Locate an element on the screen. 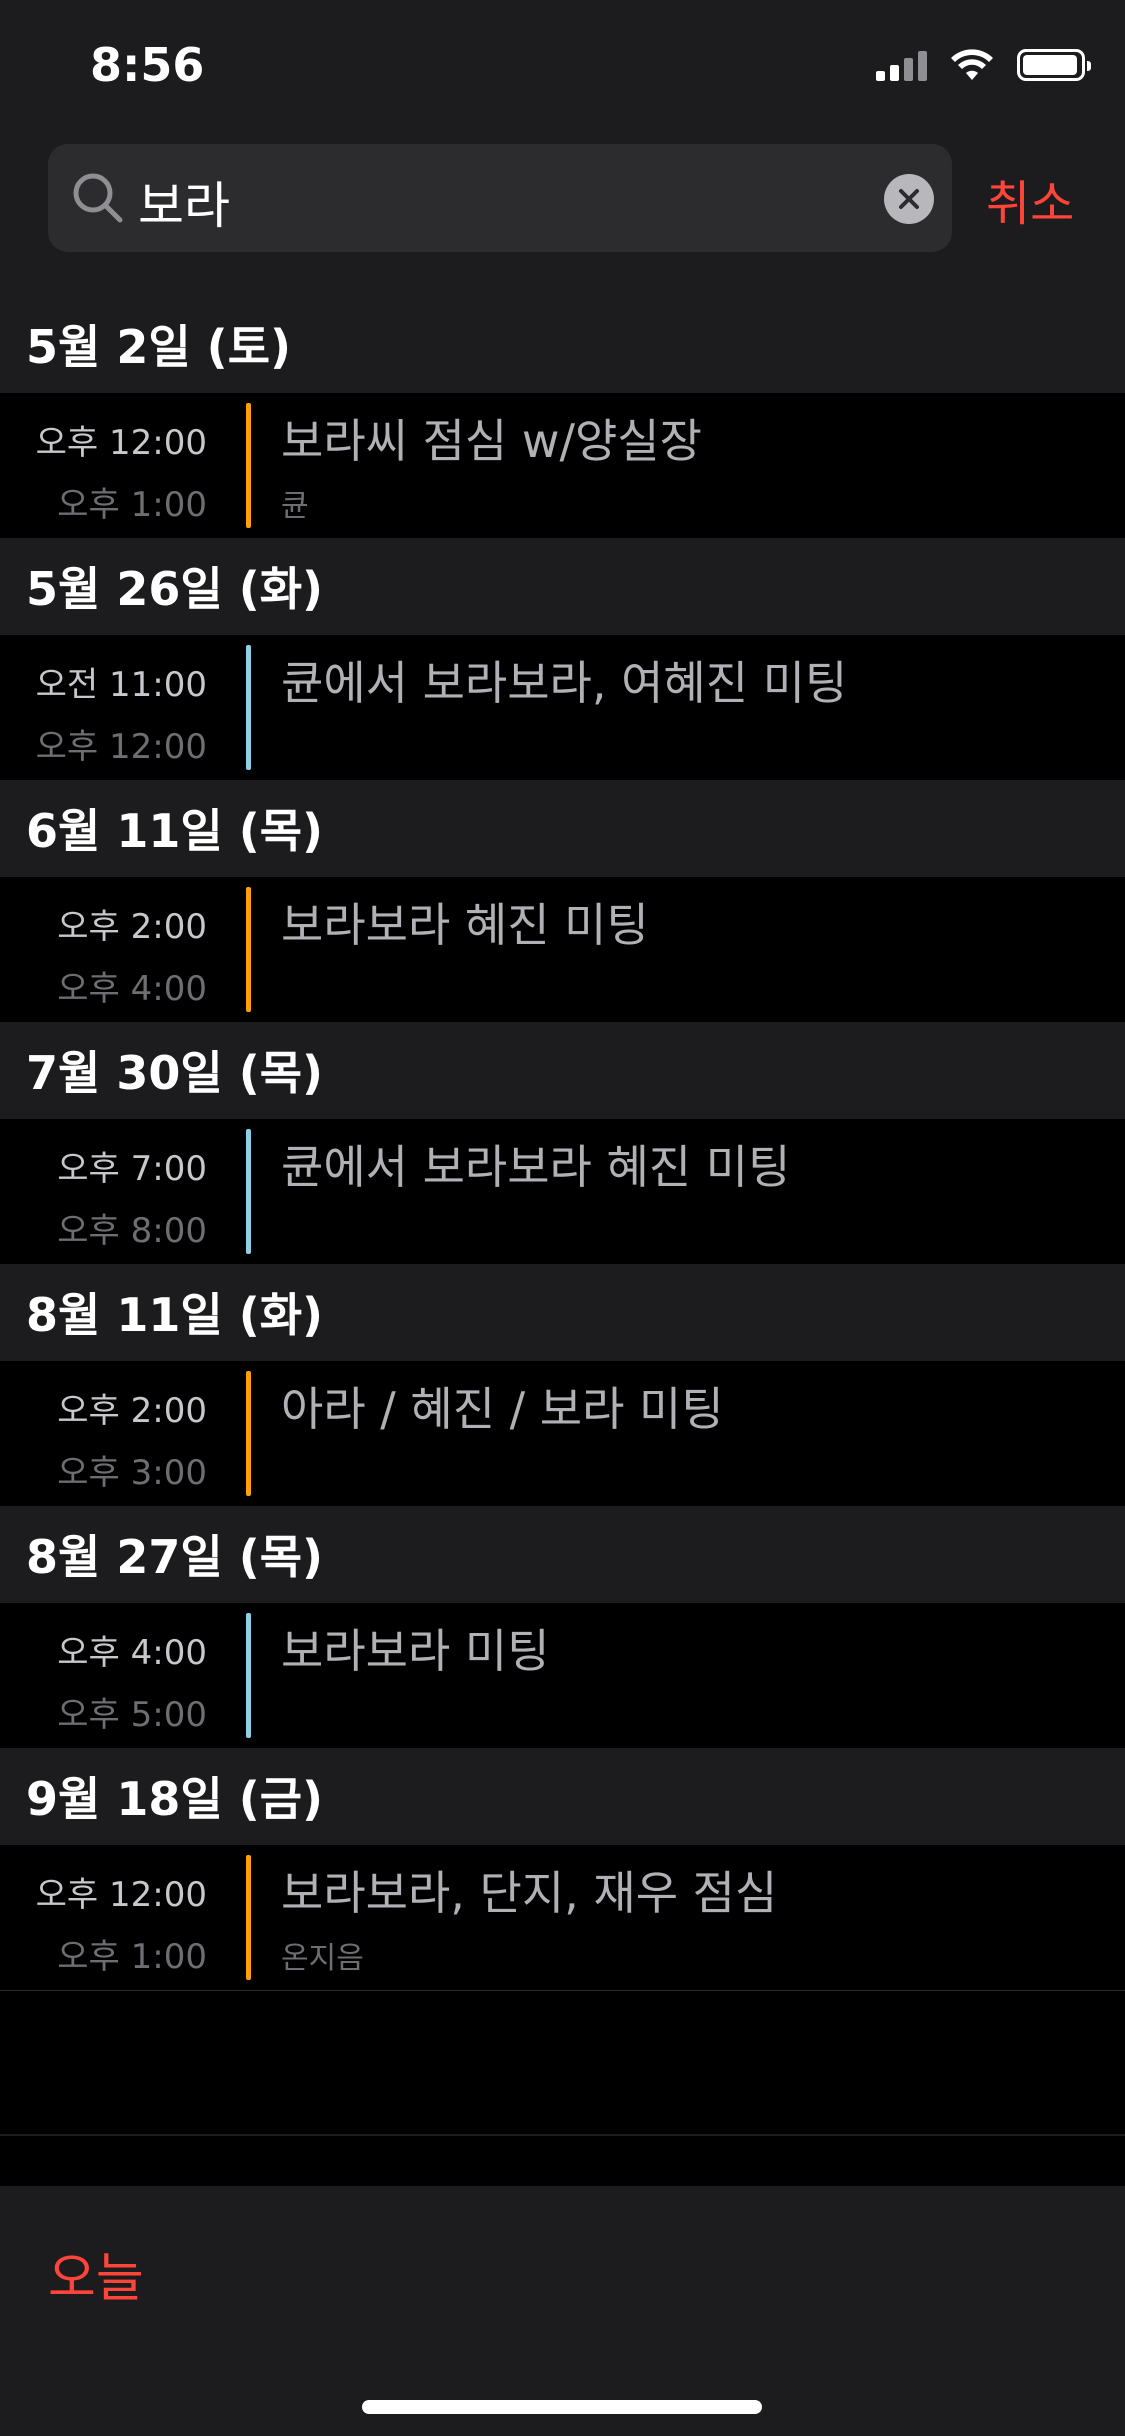  event-title: 큔에서 보라보라 혜진 미팅 is located at coordinates (536, 1167).